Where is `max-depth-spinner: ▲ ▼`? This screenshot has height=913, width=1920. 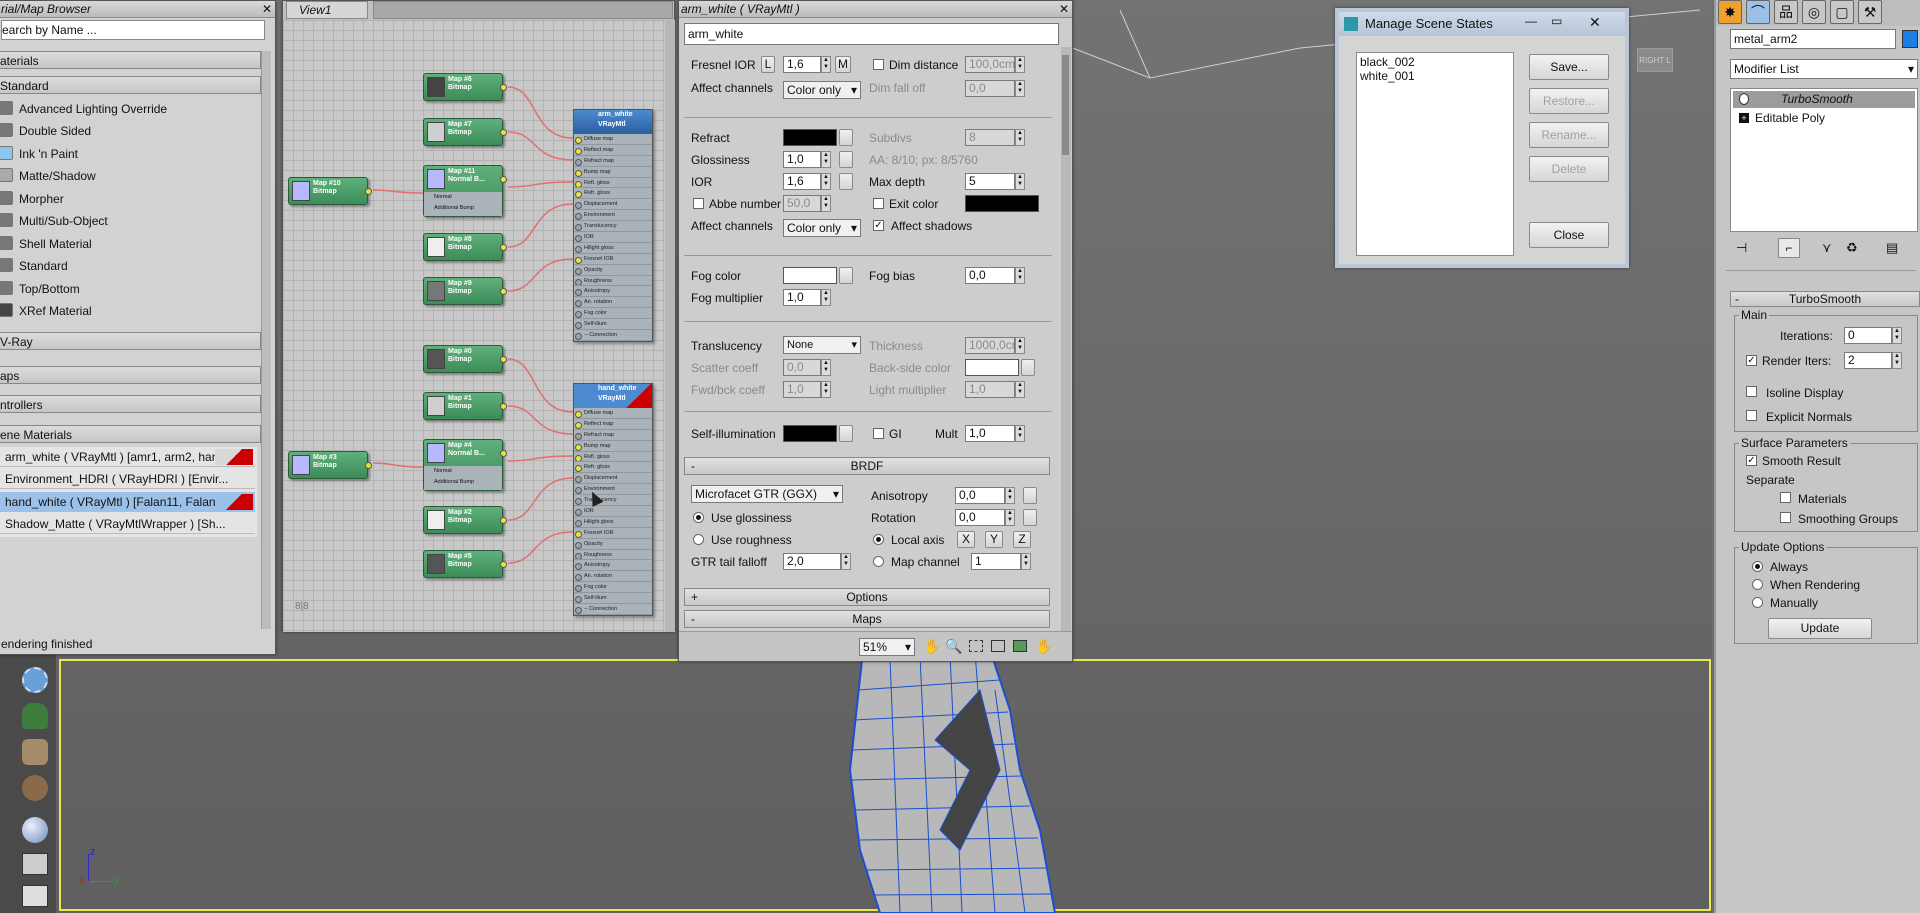
max-depth-spinner: ▲ ▼ is located at coordinates (1020, 181).